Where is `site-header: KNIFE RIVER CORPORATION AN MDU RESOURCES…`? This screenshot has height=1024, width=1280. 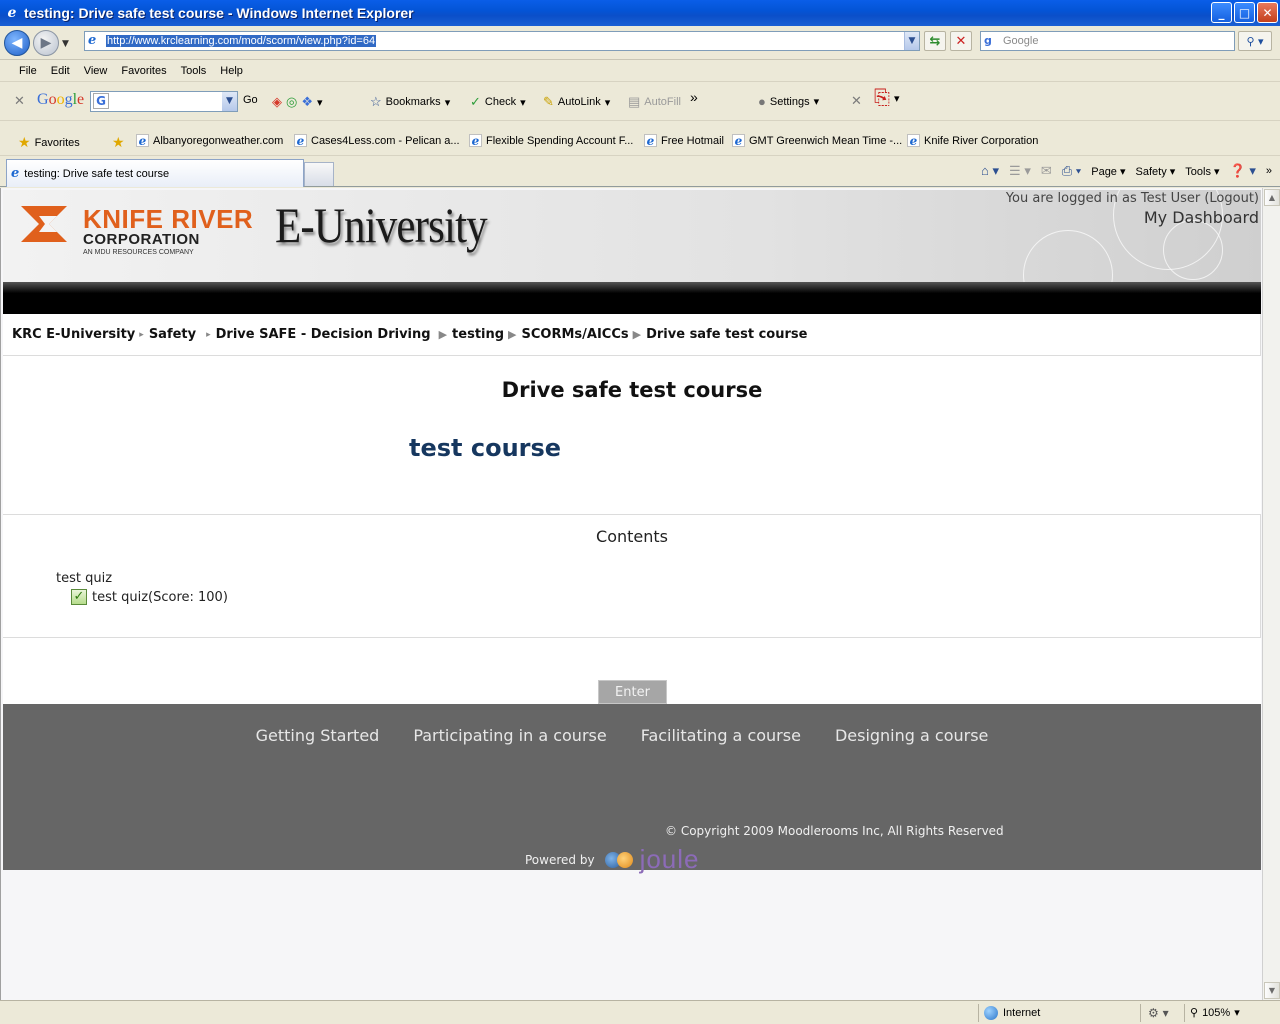
site-header: KNIFE RIVER CORPORATION AN MDU RESOURCES… is located at coordinates (632, 236).